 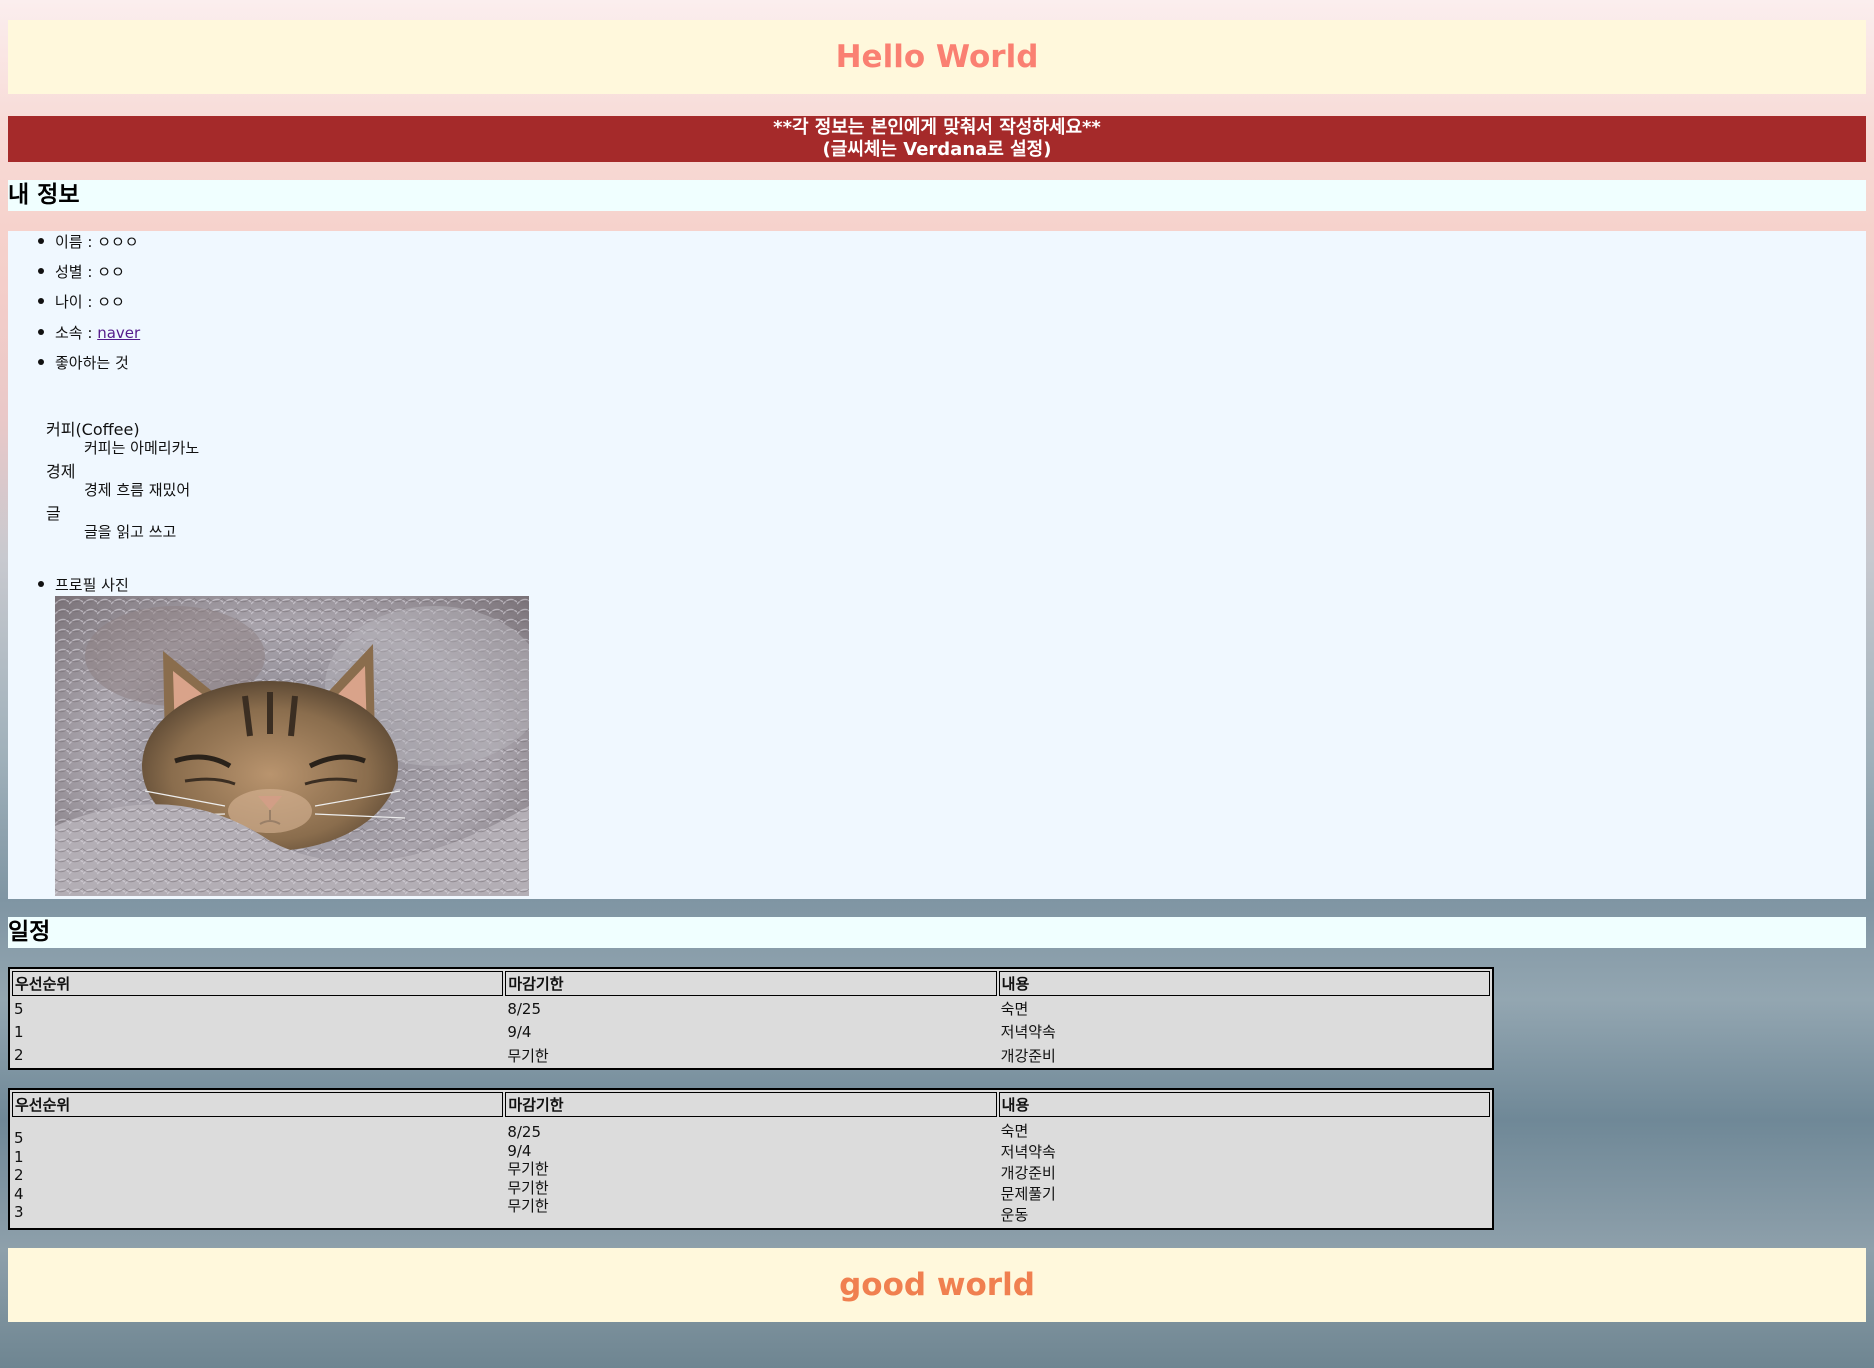 What do you see at coordinates (81, 271) in the screenshot?
I see `list-item-gender: 성별 : ㅇㅇ` at bounding box center [81, 271].